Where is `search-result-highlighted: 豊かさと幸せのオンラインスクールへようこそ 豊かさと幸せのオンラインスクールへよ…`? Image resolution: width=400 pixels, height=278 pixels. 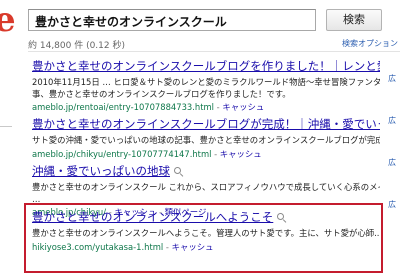 search-result-highlighted: 豊かさと幸せのオンラインスクールへようこそ 豊かさと幸せのオンラインスクールへよ… is located at coordinates (206, 231).